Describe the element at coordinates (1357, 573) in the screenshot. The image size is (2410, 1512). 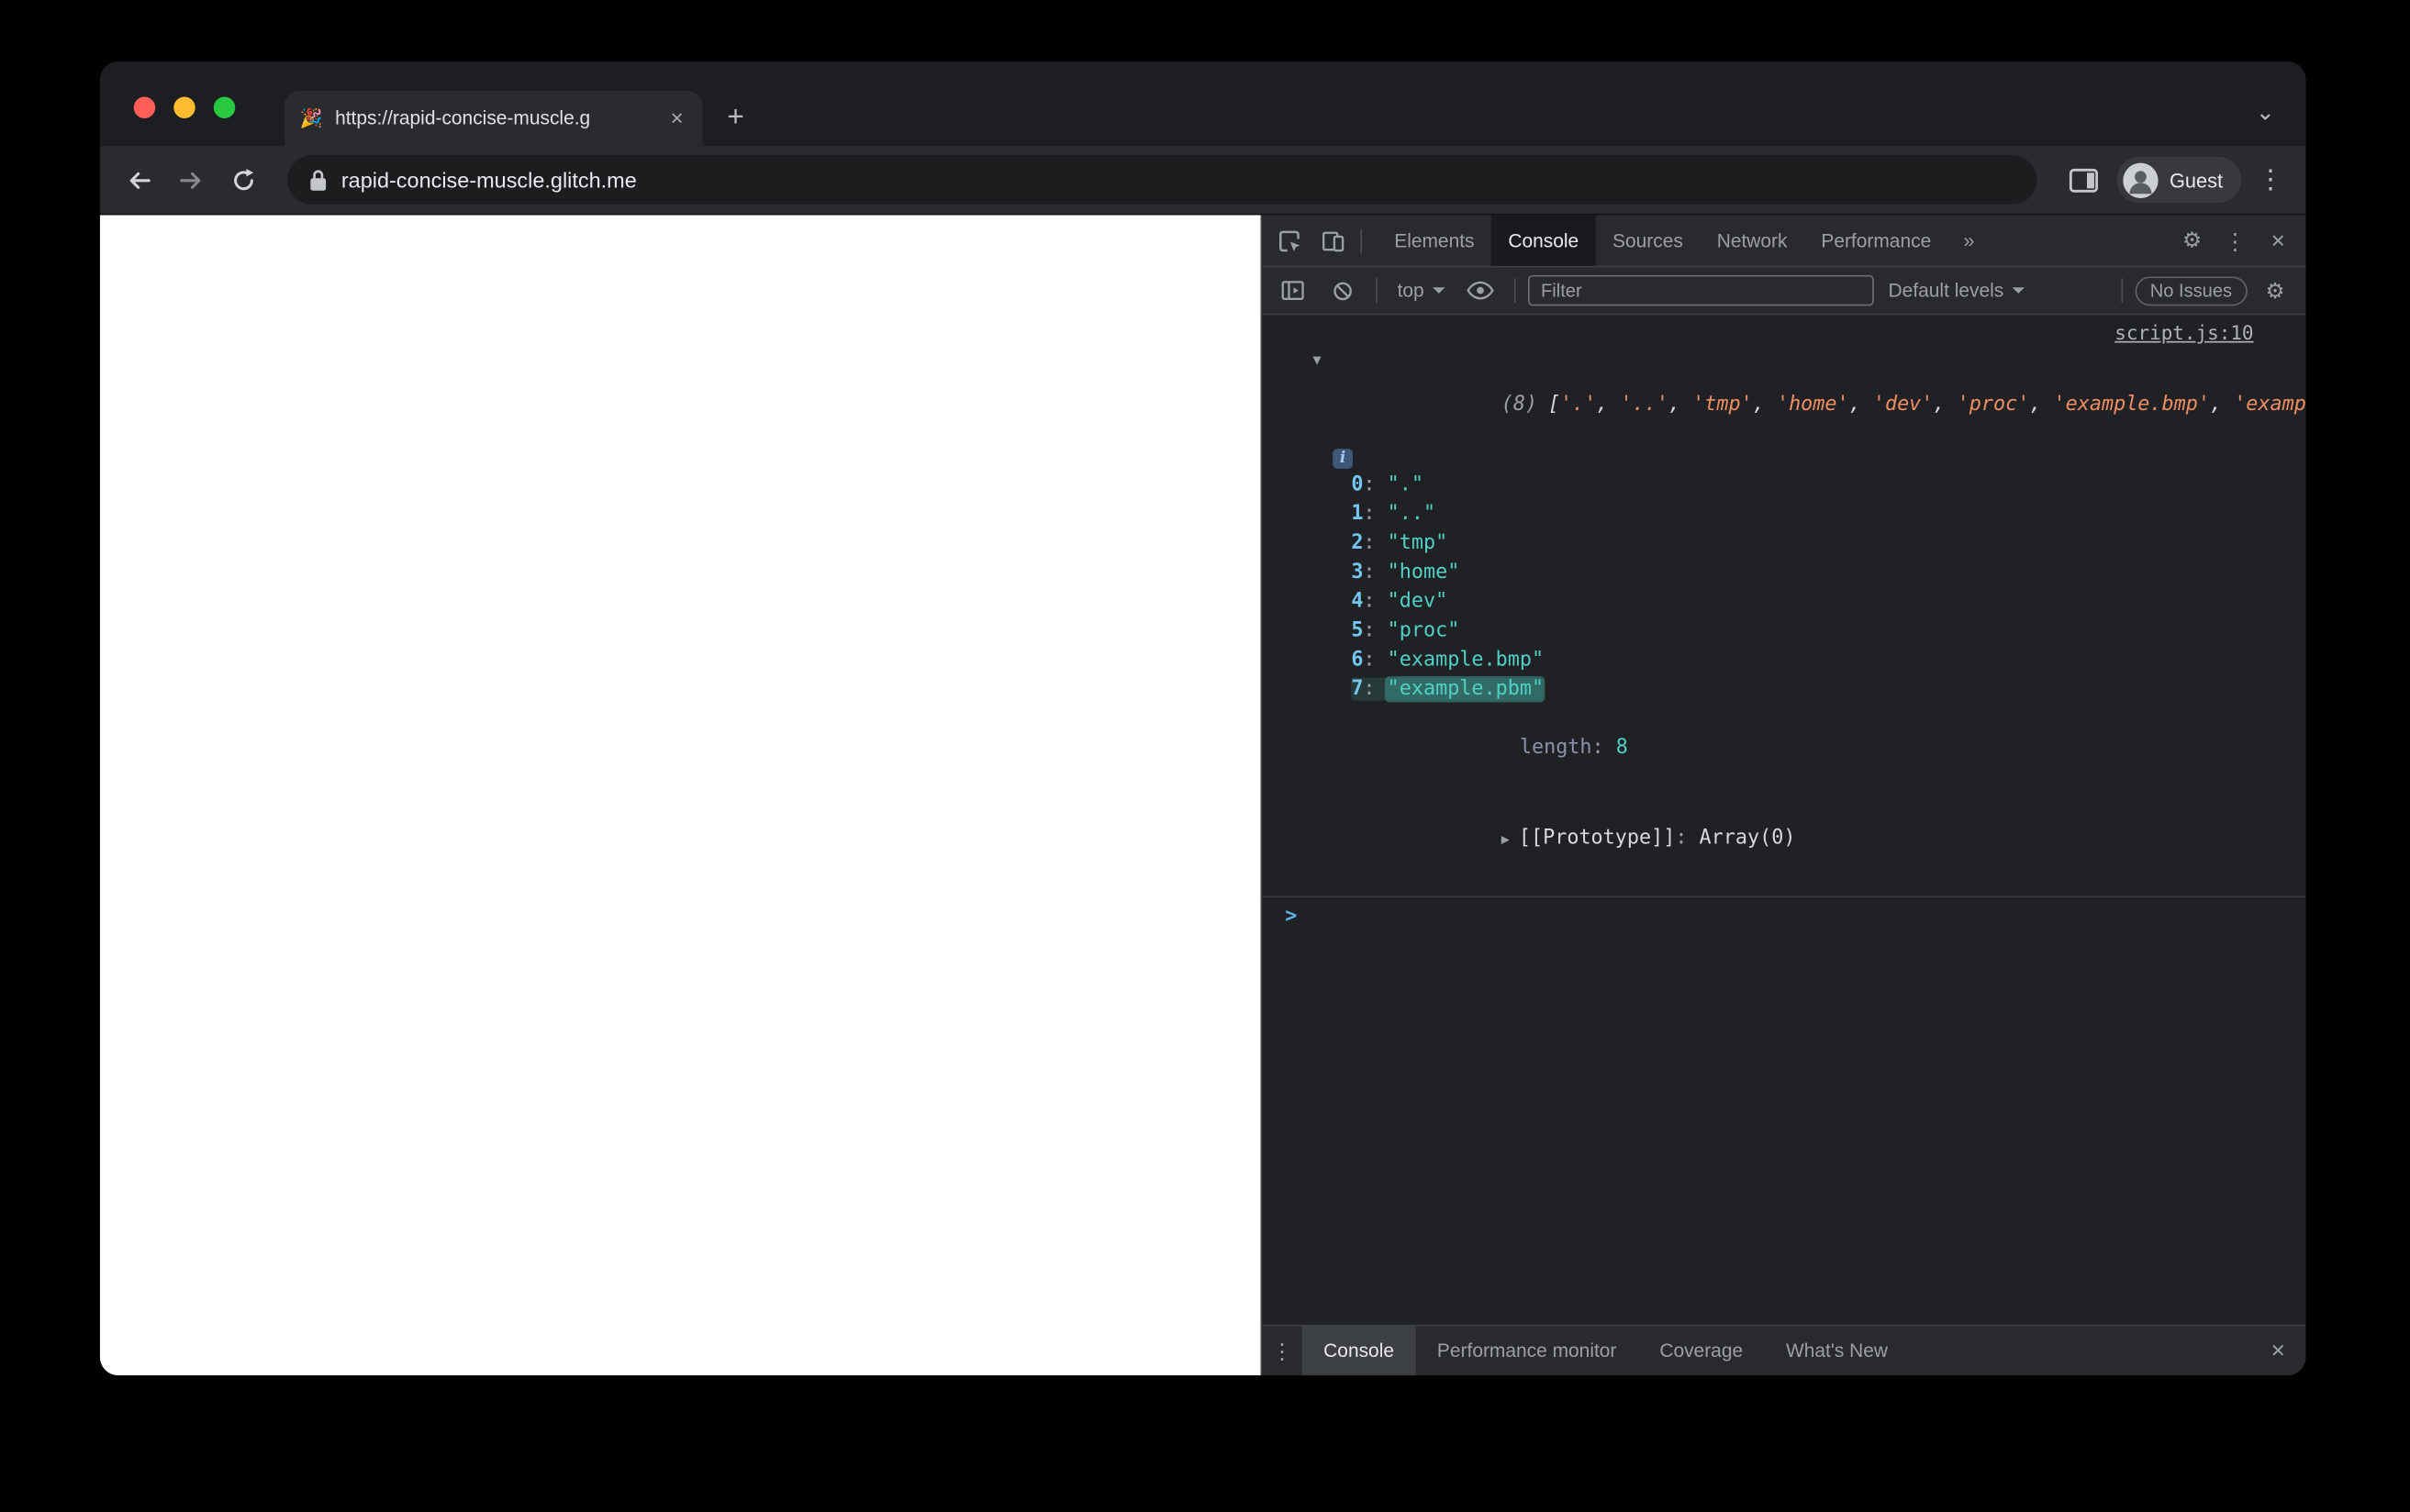
I see `array-entry-index: 3` at that location.